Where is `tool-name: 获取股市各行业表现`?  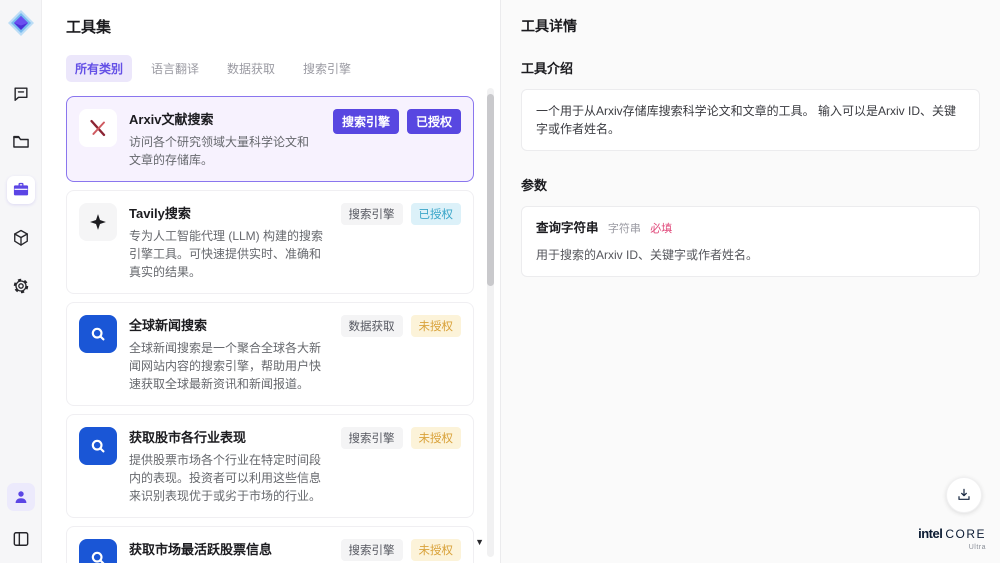 tool-name: 获取股市各行业表现 is located at coordinates (188, 437).